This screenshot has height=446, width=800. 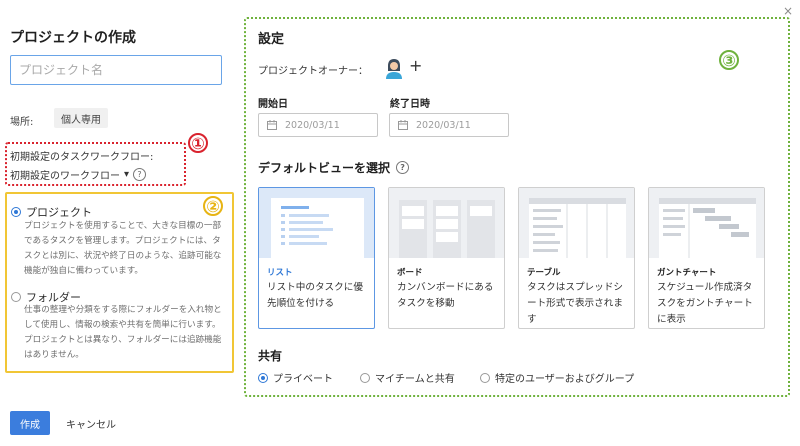 I want to click on share-option-private-label: プライベート, so click(x=303, y=379).